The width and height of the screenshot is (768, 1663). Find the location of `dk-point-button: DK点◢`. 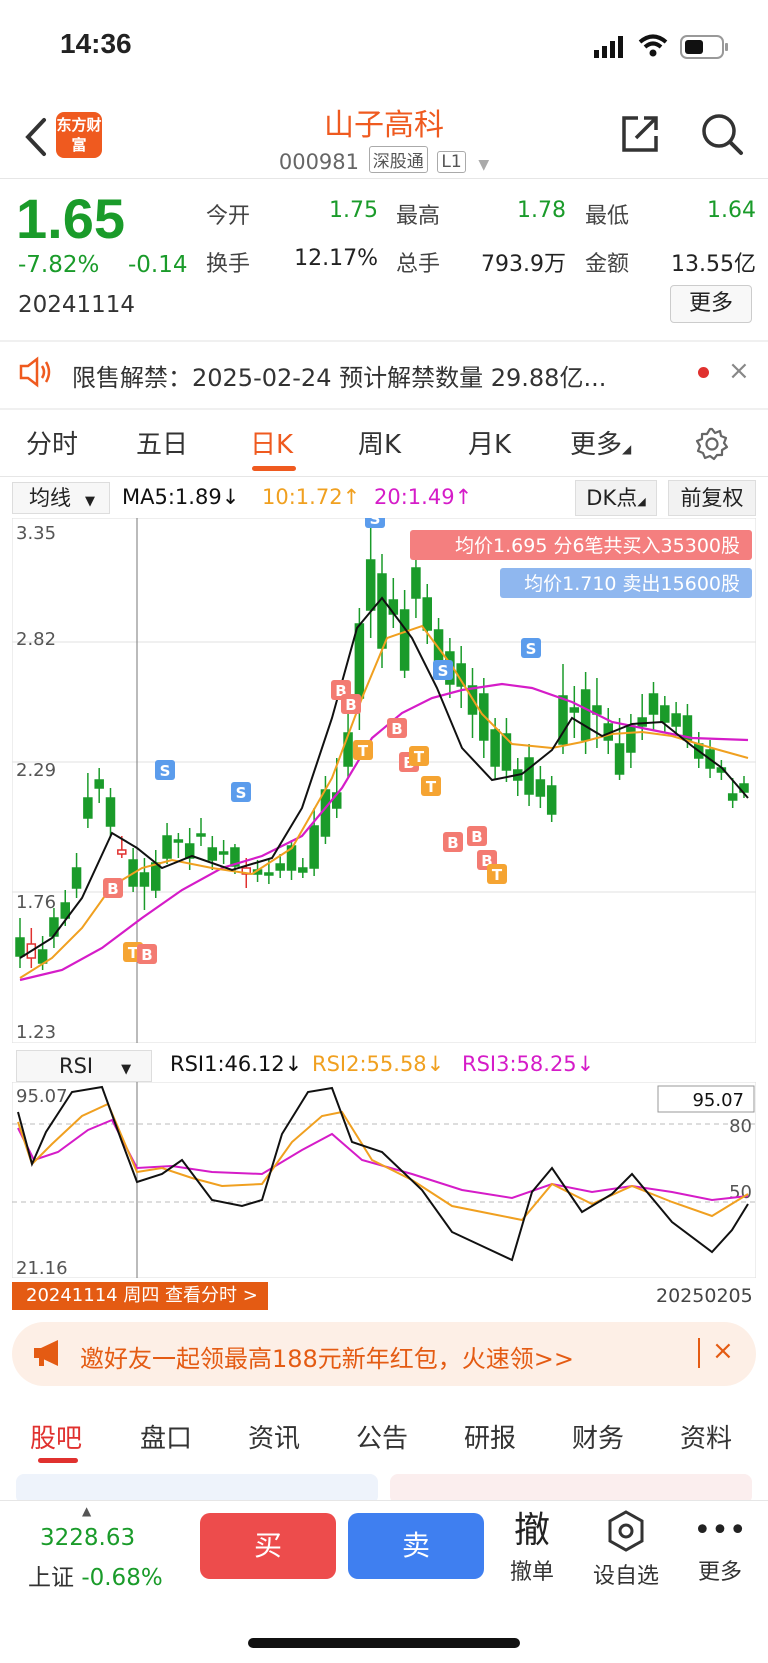

dk-point-button: DK点◢ is located at coordinates (616, 498).